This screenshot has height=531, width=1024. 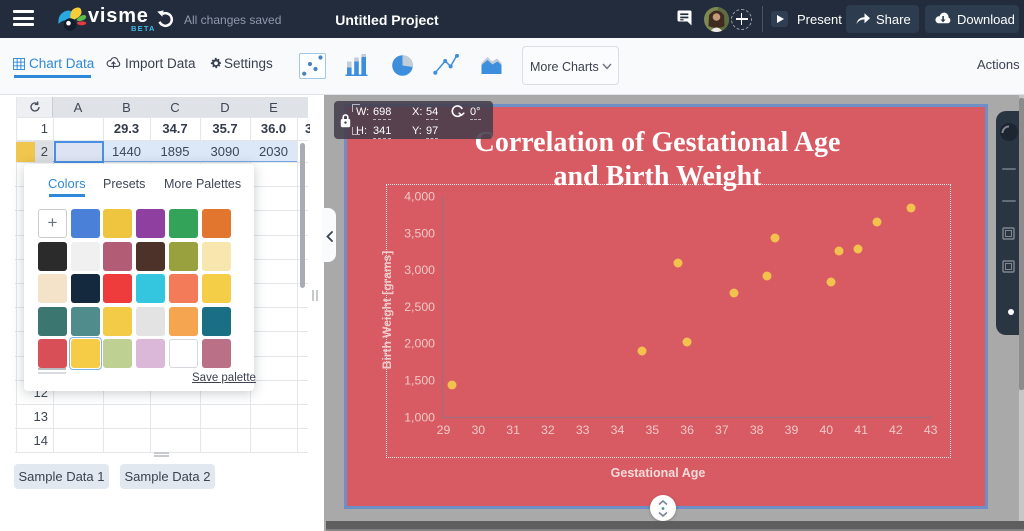 I want to click on svg-text: 1,000, so click(x=419, y=417).